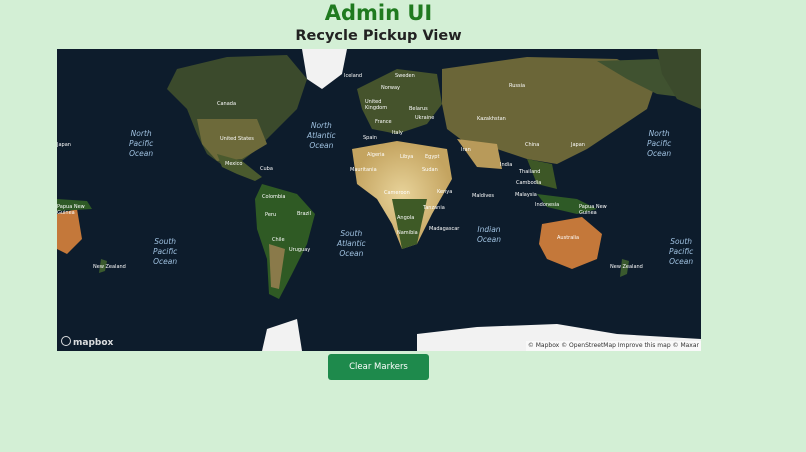  Describe the element at coordinates (466, 150) in the screenshot. I see `label-iran: Iran` at that location.